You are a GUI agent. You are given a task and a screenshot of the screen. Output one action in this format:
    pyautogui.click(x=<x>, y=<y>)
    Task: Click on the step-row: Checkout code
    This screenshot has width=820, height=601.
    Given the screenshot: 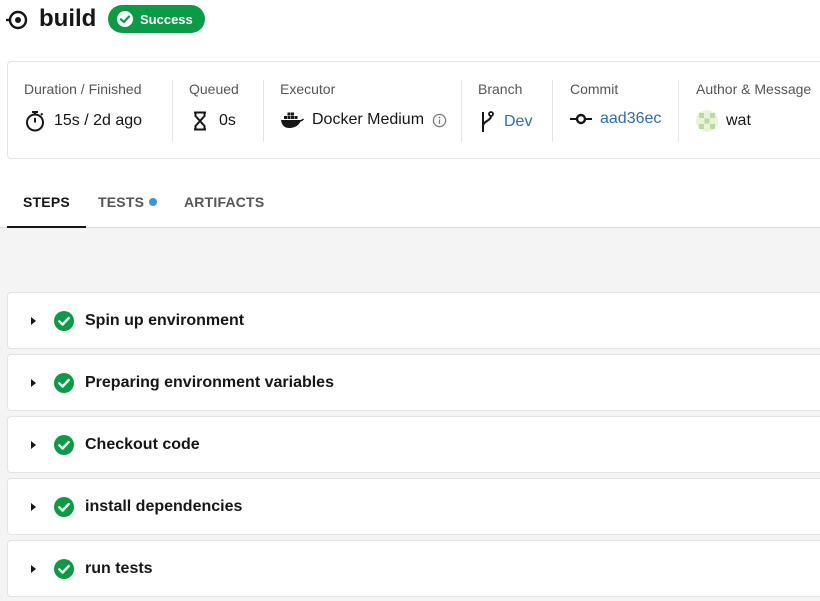 What is the action you would take?
    pyautogui.click(x=413, y=444)
    